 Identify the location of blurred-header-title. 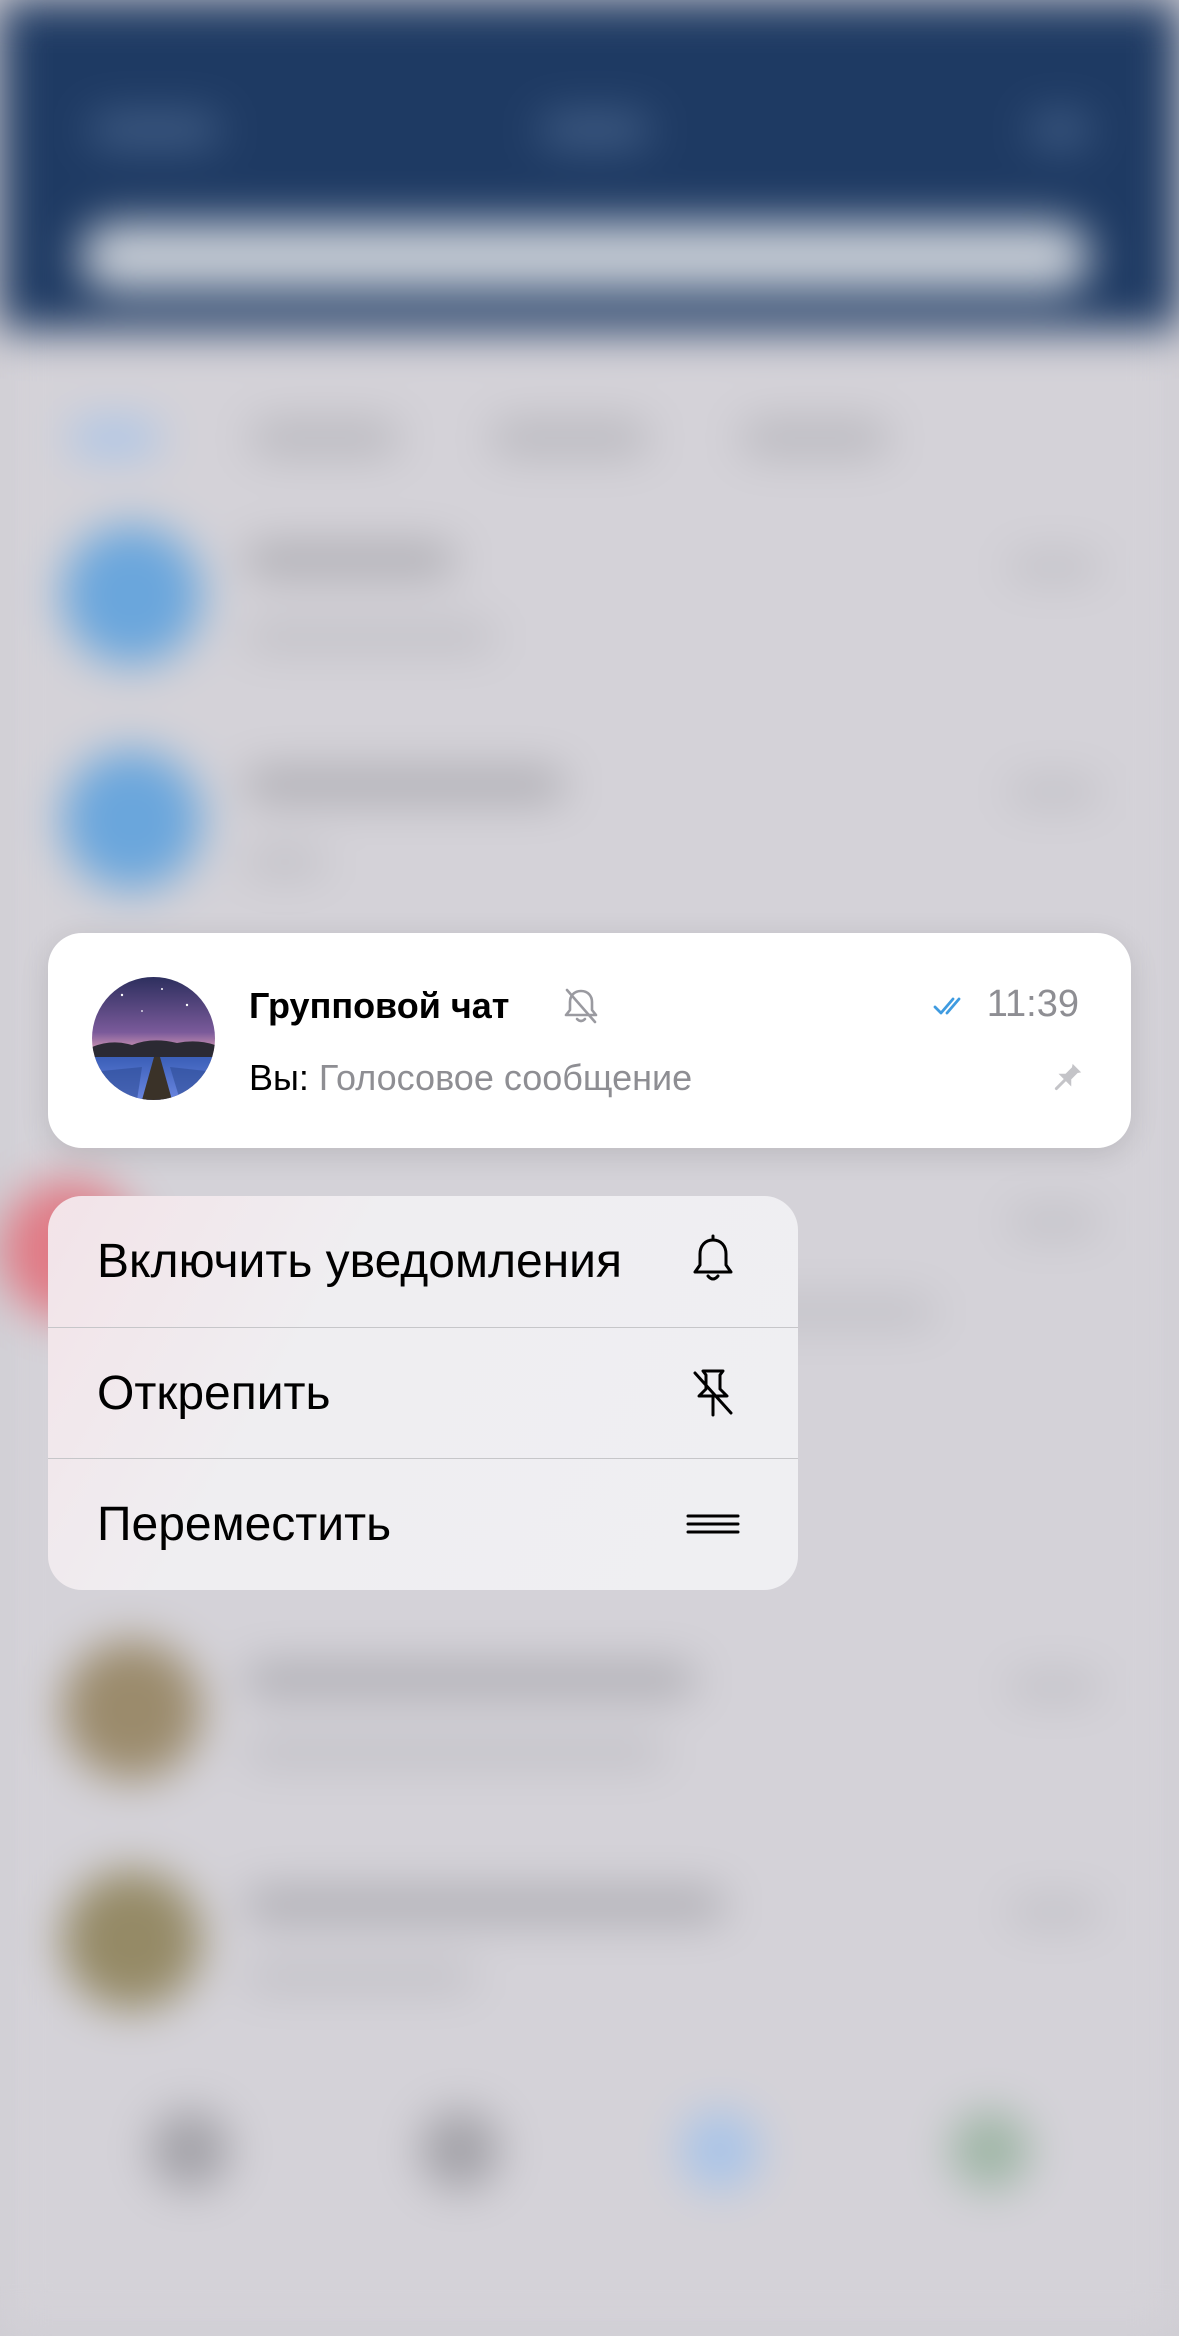
(595, 130).